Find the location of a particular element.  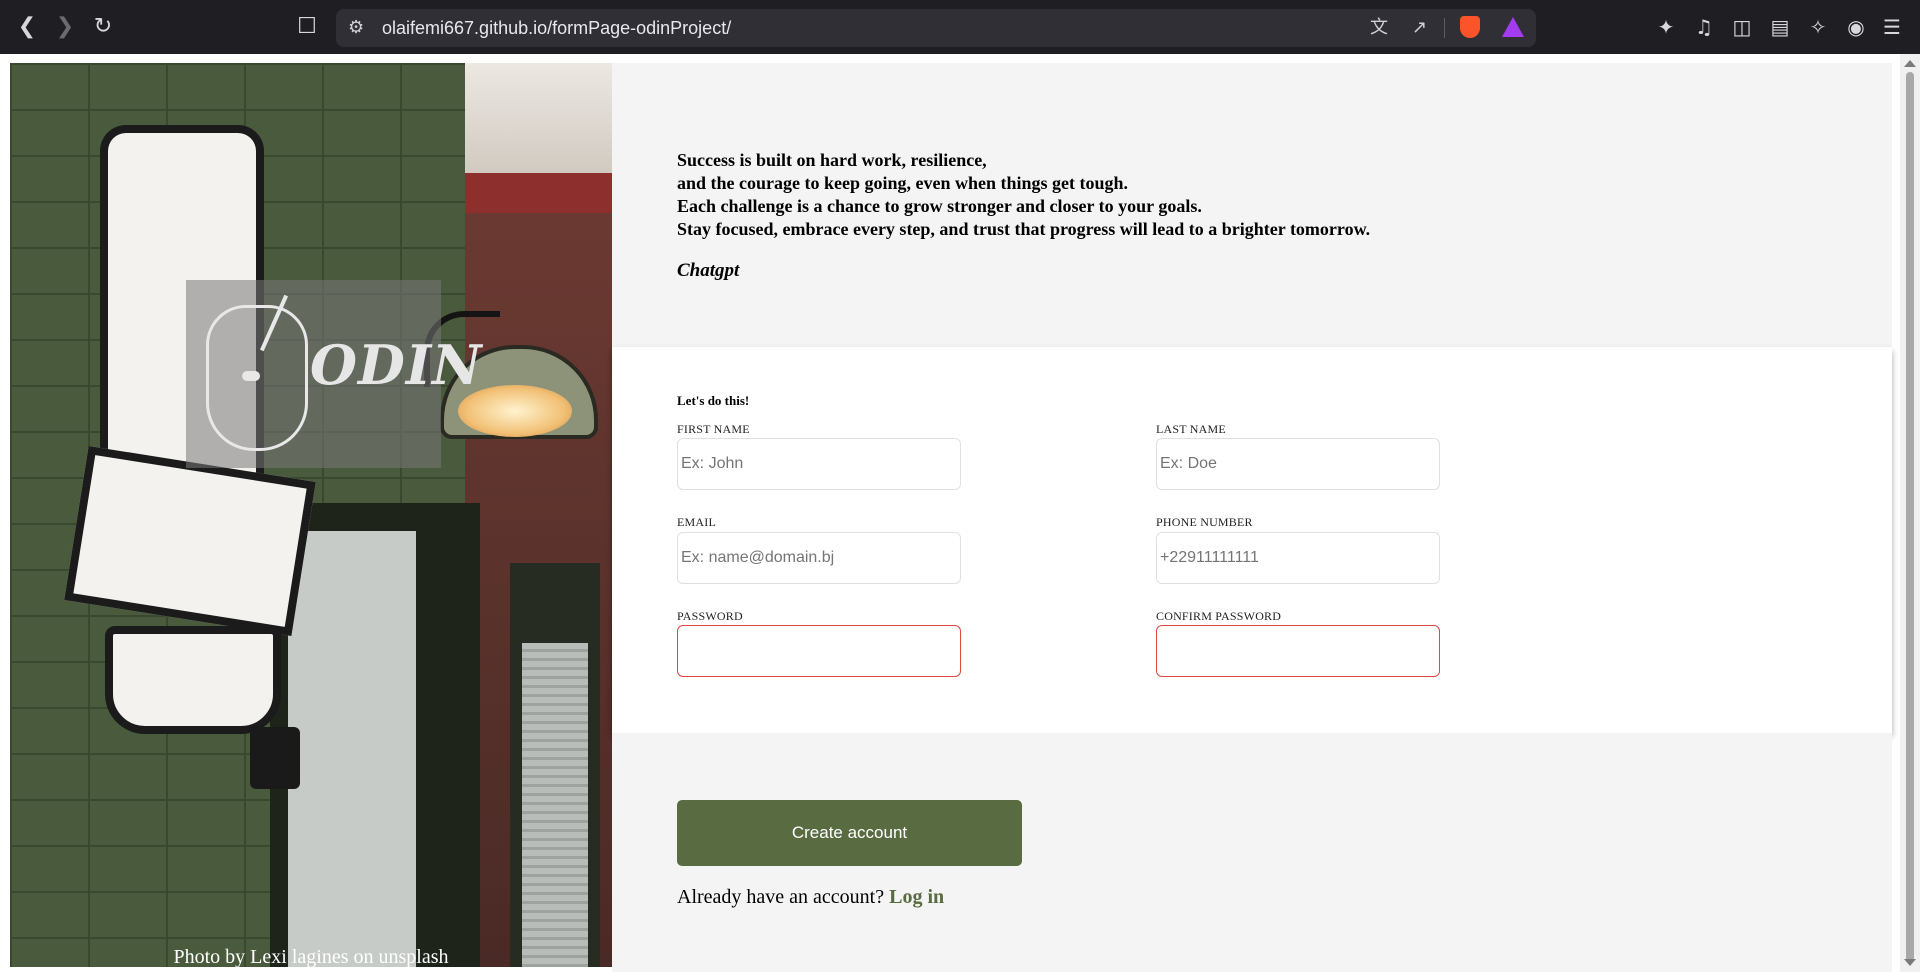

share-icon: ↗ is located at coordinates (1419, 28).